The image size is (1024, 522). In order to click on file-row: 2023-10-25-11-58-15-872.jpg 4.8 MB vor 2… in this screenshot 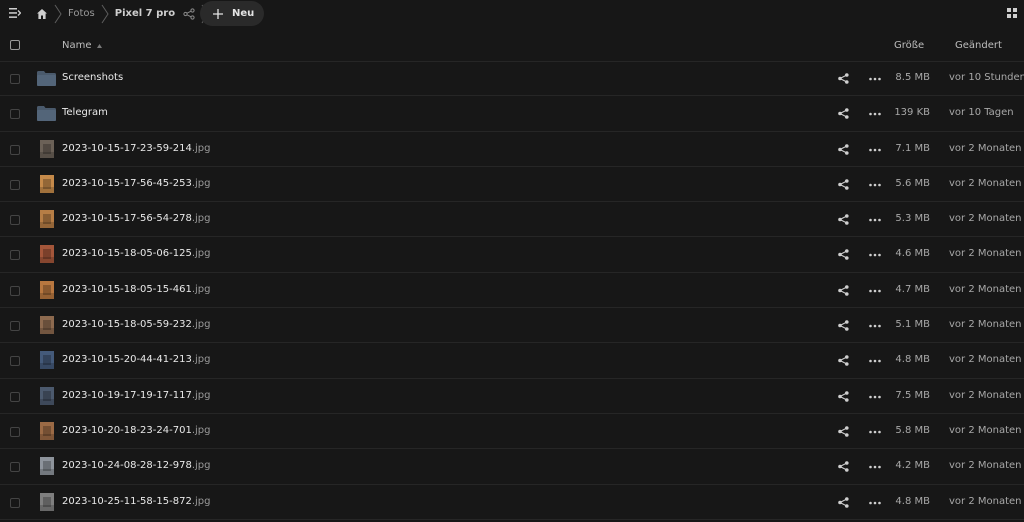, I will do `click(512, 502)`.